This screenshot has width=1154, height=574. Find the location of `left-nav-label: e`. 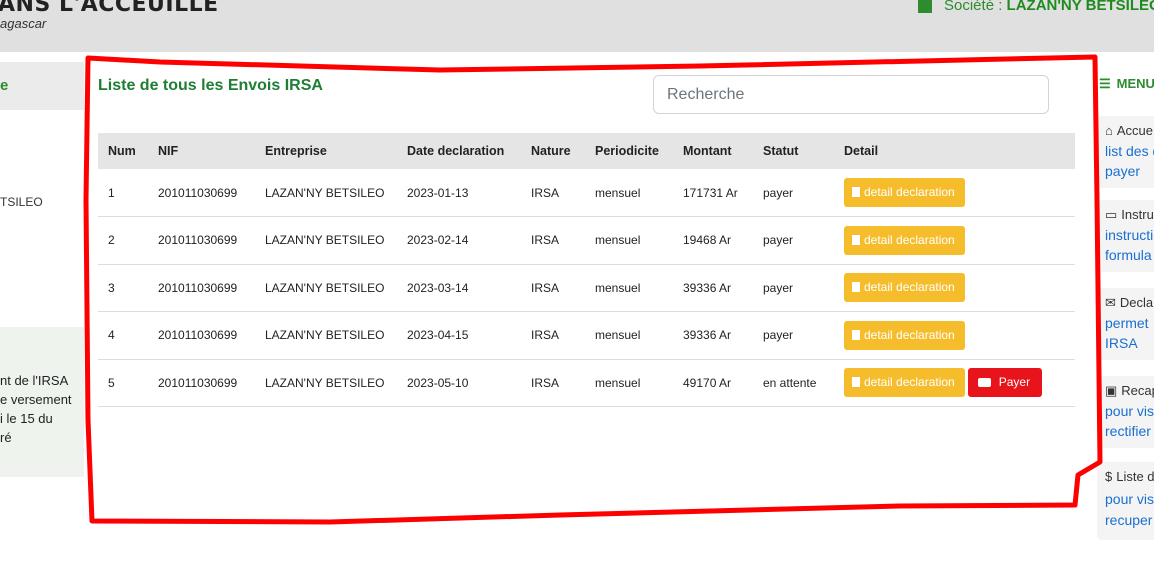

left-nav-label: e is located at coordinates (4, 85).